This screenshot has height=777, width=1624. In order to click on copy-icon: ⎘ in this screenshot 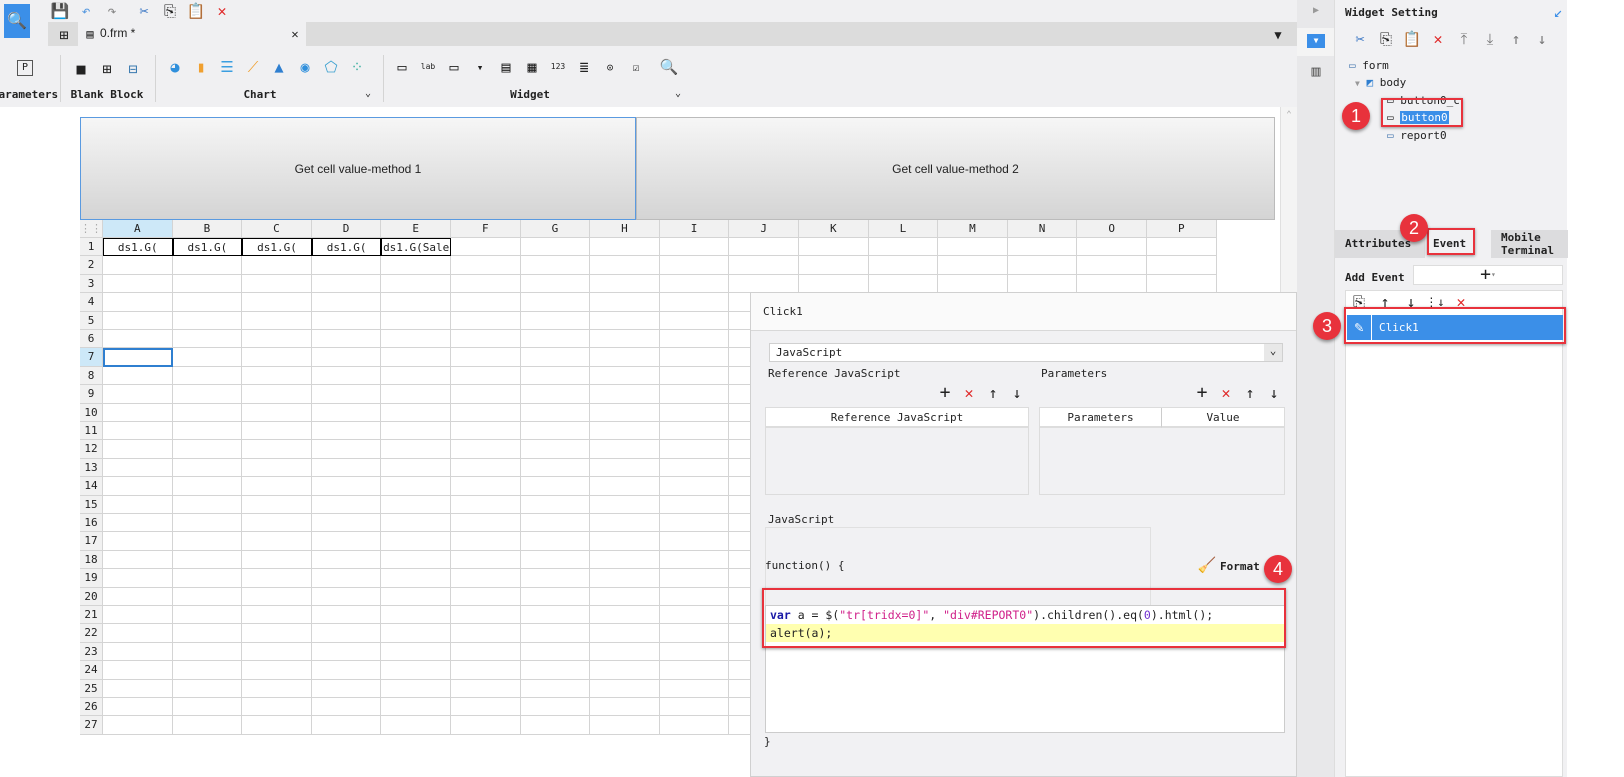, I will do `click(170, 11)`.